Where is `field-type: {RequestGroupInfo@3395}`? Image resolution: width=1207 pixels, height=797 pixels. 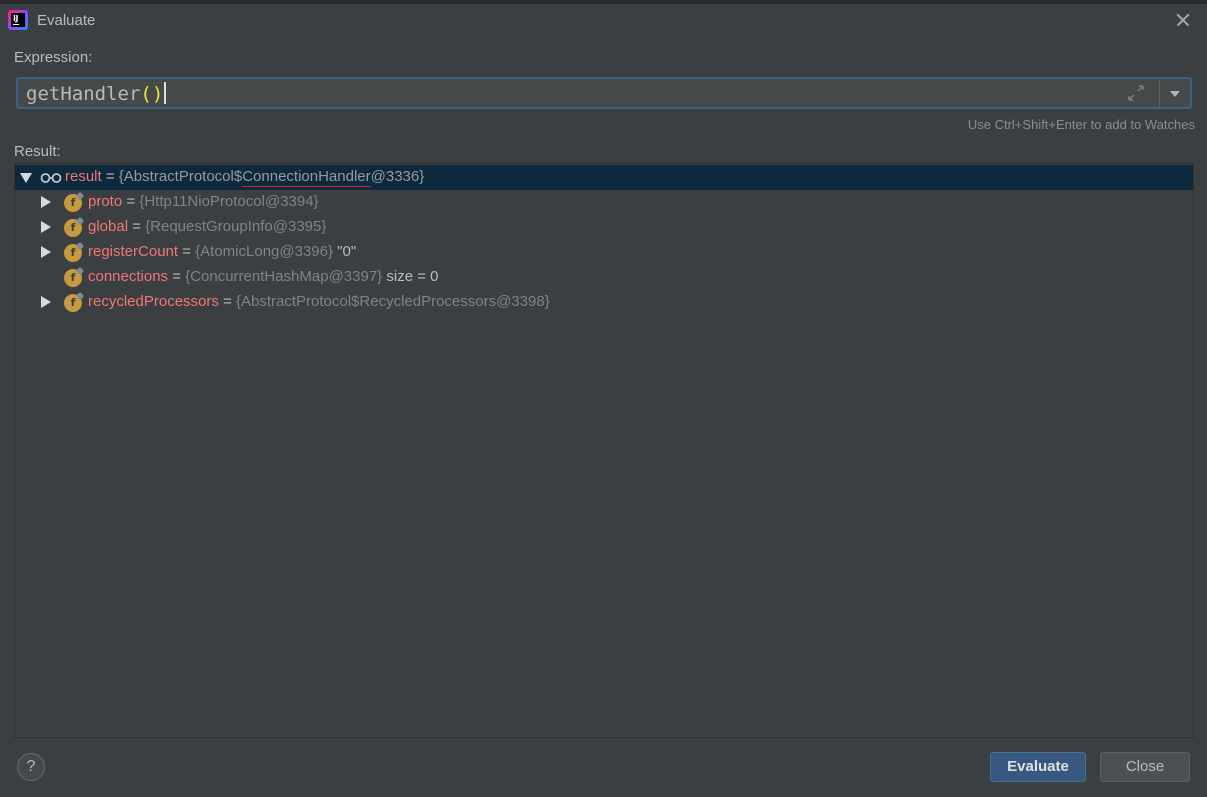
field-type: {RequestGroupInfo@3395} is located at coordinates (236, 226).